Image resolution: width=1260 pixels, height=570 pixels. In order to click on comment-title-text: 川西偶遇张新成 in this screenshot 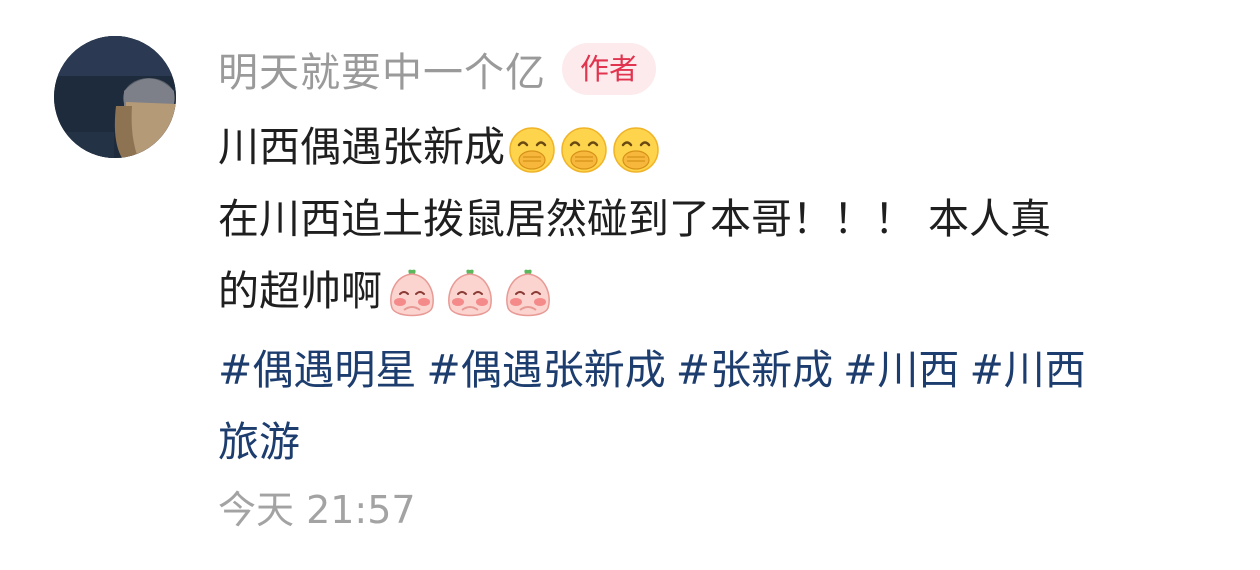, I will do `click(361, 147)`.